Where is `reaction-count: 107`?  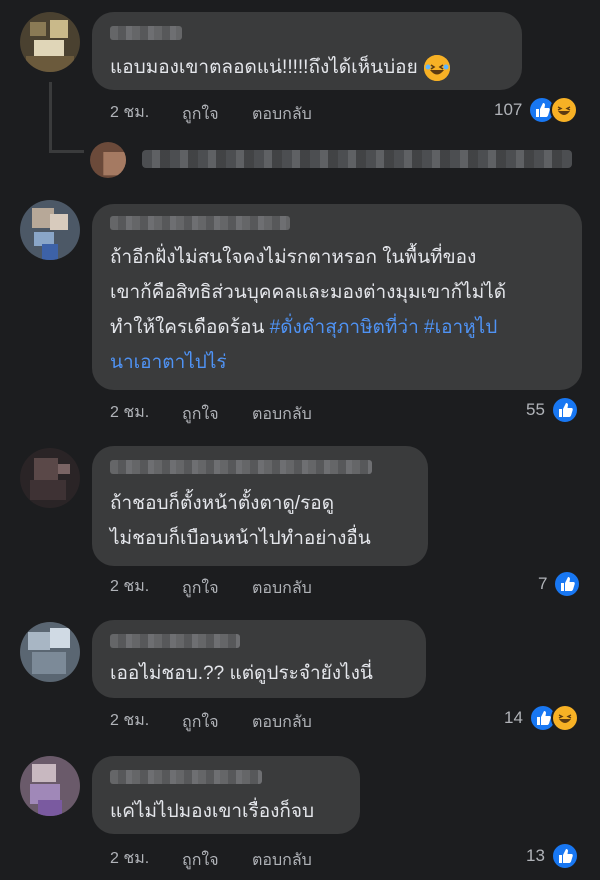
reaction-count: 107 is located at coordinates (508, 109).